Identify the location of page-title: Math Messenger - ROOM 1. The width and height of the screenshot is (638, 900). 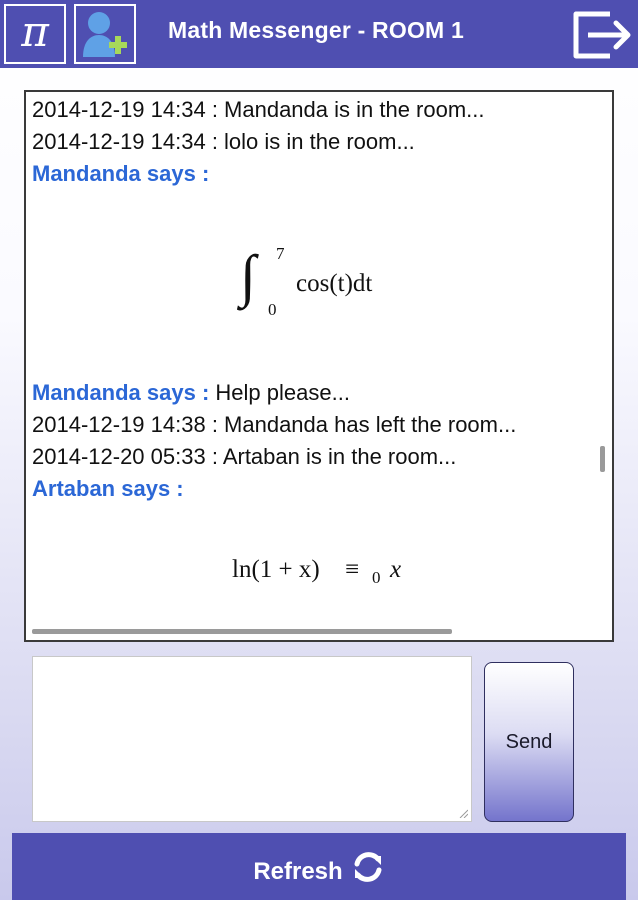
(316, 30).